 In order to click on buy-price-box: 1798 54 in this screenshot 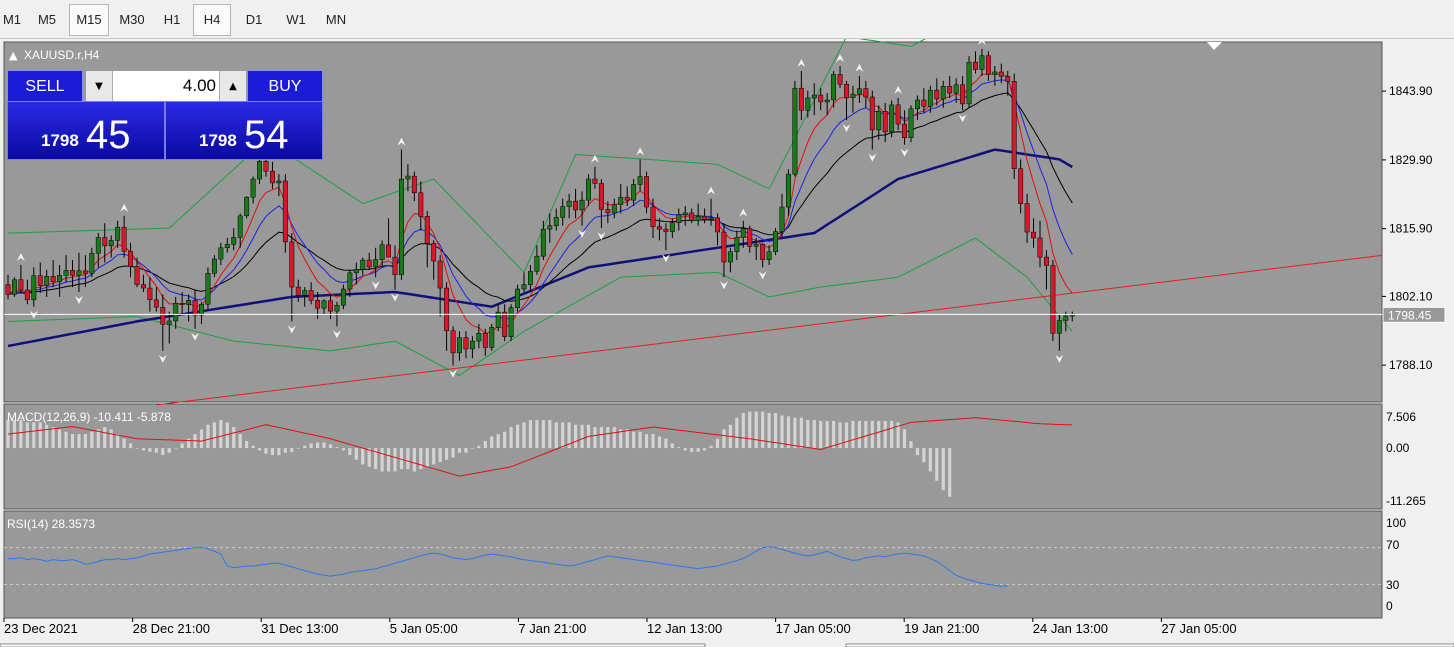, I will do `click(244, 130)`.